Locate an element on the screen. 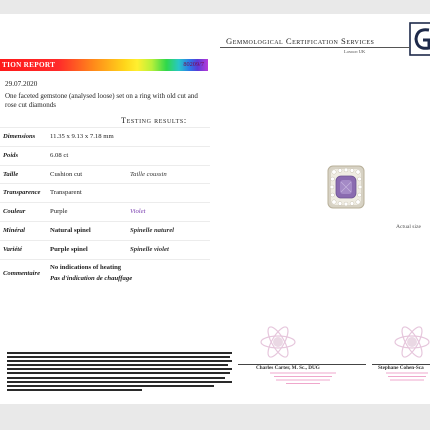  ring-photo is located at coordinates (346, 187).